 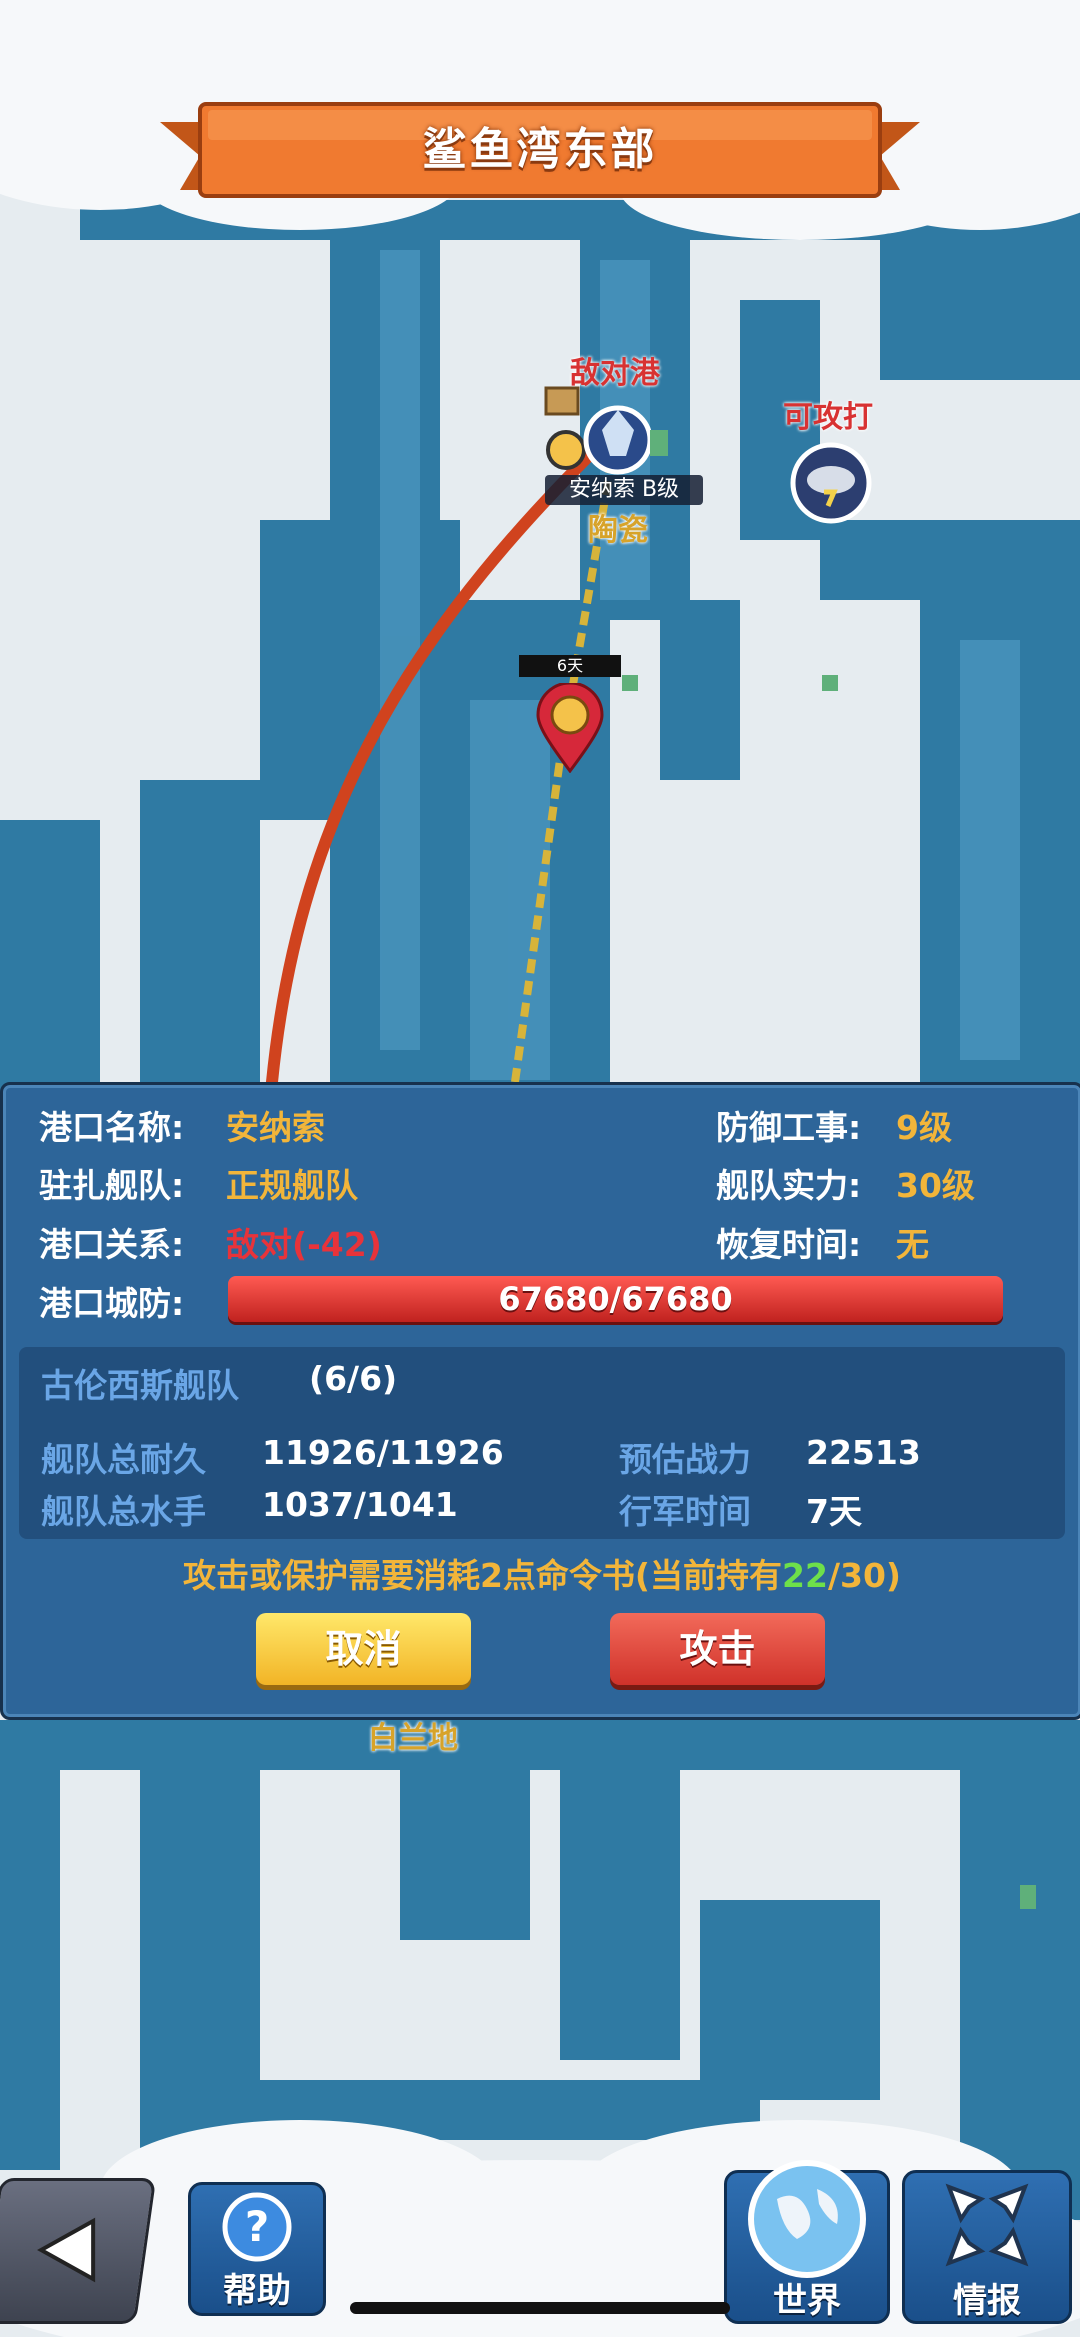 I want to click on notice-suffix: /30), so click(x=864, y=1575).